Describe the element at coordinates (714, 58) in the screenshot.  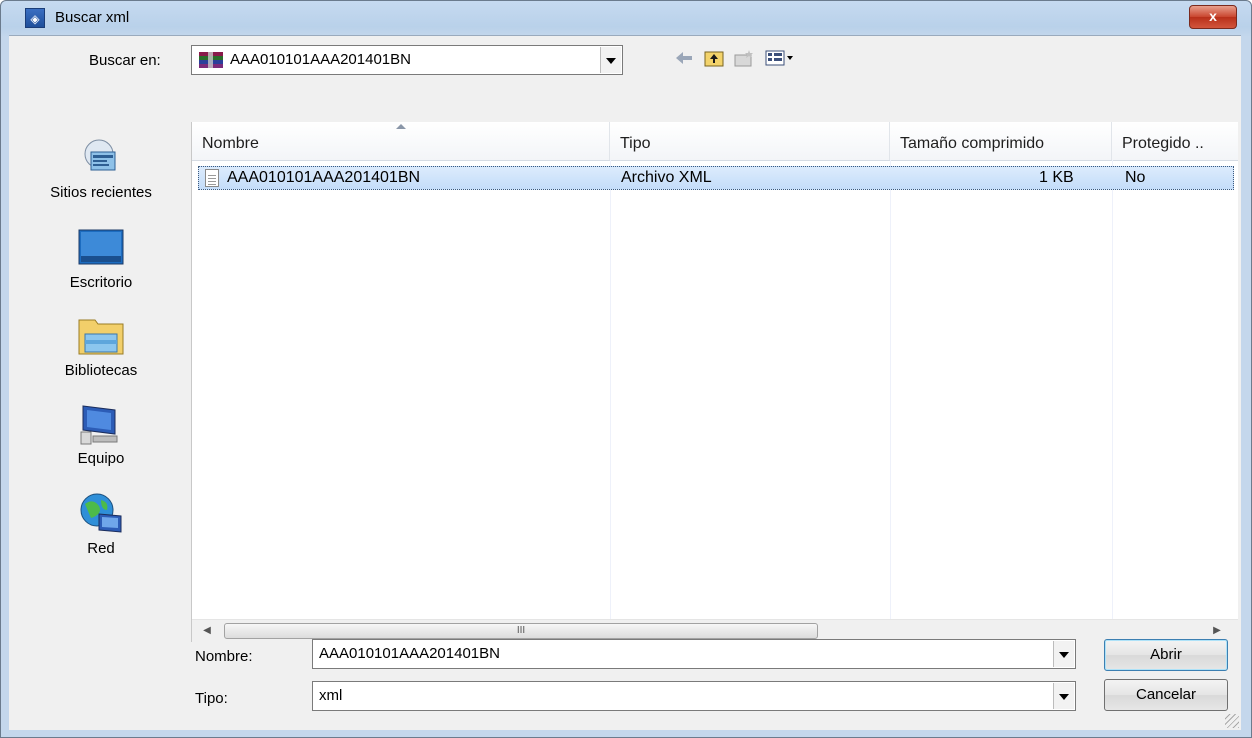
I see `up-folder-icon` at that location.